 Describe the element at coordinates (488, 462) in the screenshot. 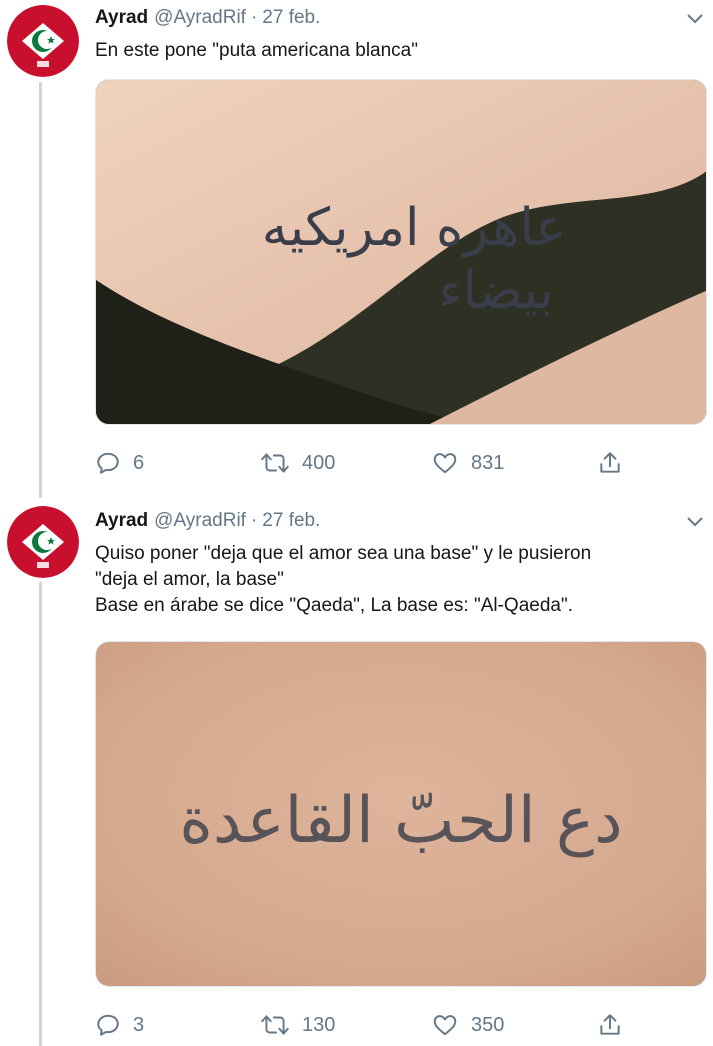

I see `like-count: 831` at that location.